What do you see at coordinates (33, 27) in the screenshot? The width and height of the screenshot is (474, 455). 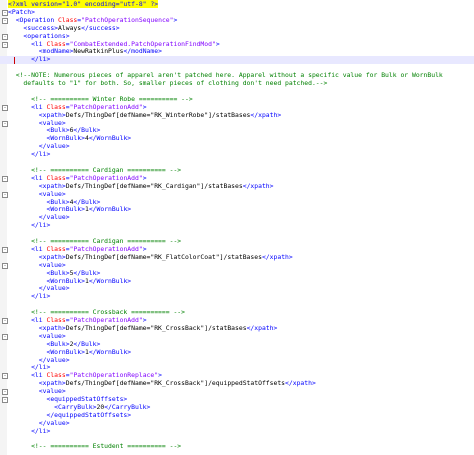 I see `xml-tag: <success>` at bounding box center [33, 27].